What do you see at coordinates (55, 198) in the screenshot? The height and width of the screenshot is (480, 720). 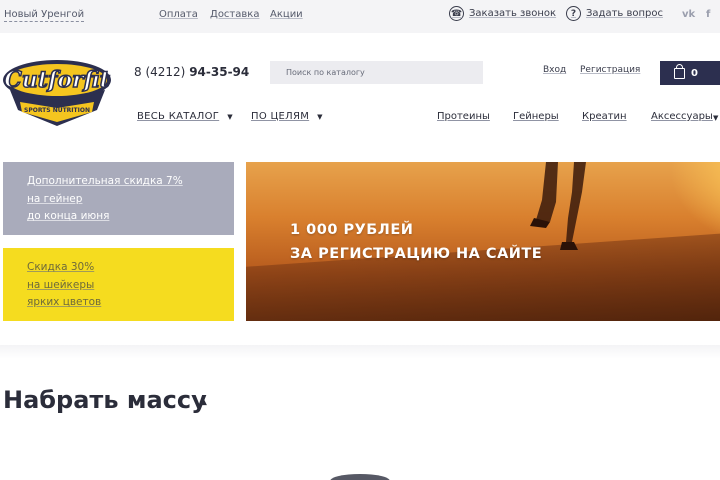 I see `promo-line: на гейнер` at bounding box center [55, 198].